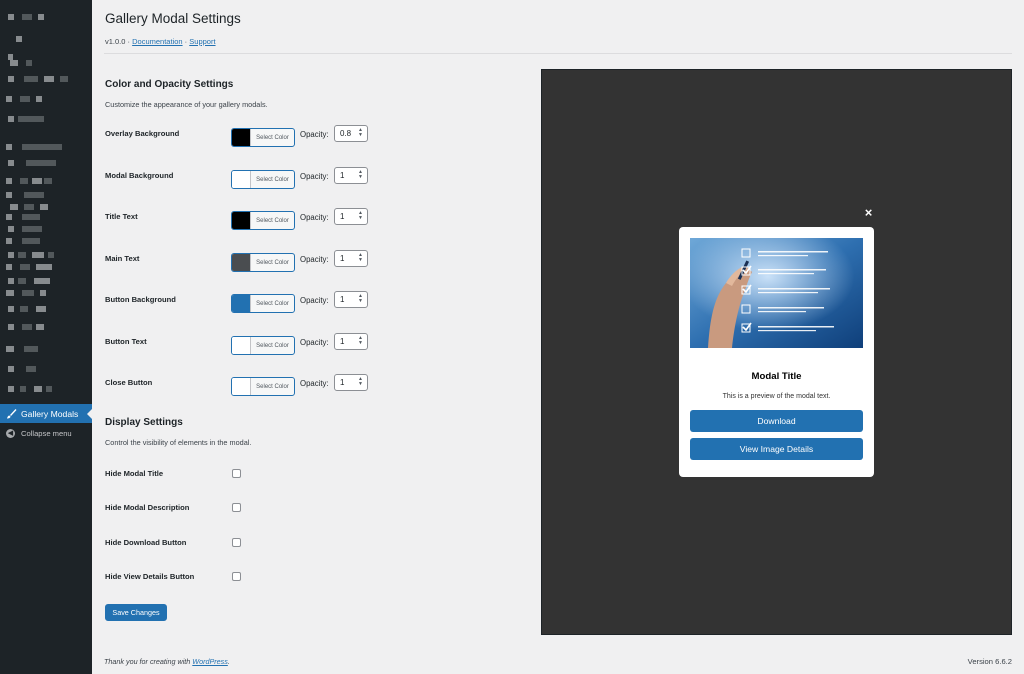 The image size is (1024, 674). What do you see at coordinates (558, 53) in the screenshot?
I see `header-divider` at bounding box center [558, 53].